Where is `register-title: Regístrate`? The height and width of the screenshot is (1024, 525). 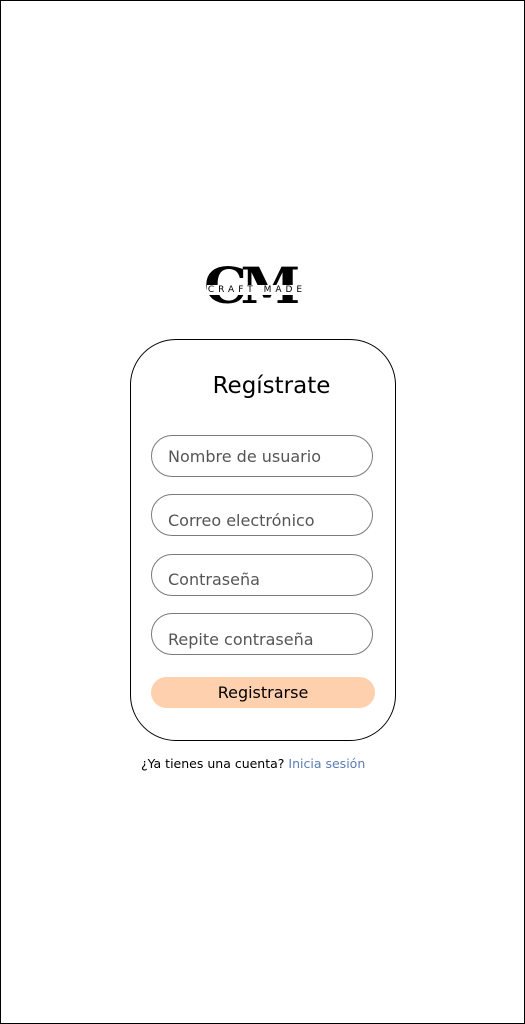
register-title: Regístrate is located at coordinates (271, 386).